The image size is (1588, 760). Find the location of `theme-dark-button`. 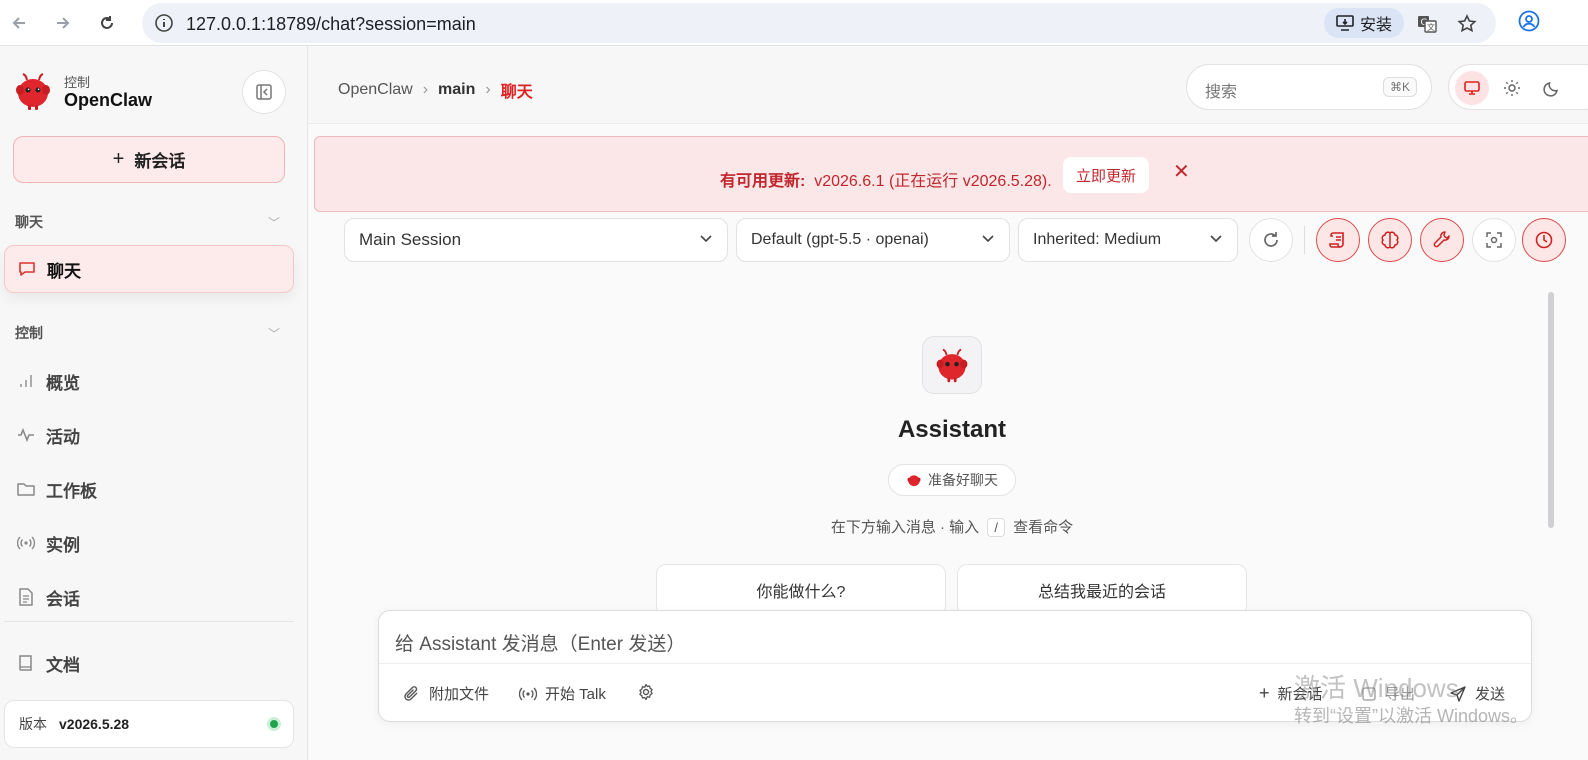

theme-dark-button is located at coordinates (1552, 88).